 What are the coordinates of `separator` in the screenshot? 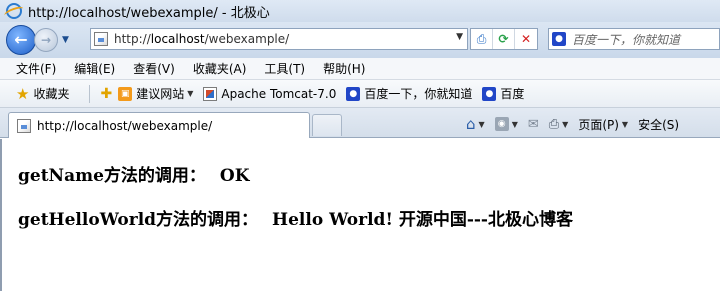 It's located at (90, 93).